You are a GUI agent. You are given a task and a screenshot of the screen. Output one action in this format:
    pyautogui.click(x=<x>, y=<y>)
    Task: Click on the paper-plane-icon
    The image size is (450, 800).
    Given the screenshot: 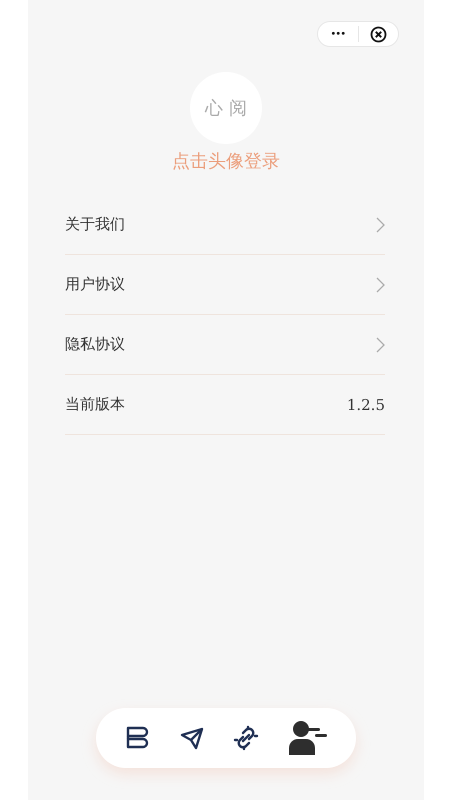 What is the action you would take?
    pyautogui.click(x=191, y=738)
    